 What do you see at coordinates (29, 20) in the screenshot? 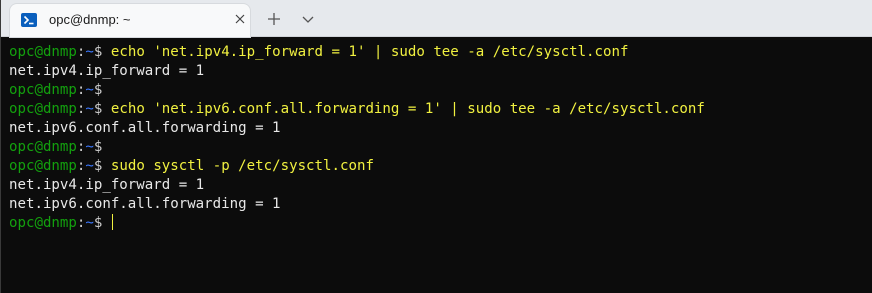
I see `terminal-icon` at bounding box center [29, 20].